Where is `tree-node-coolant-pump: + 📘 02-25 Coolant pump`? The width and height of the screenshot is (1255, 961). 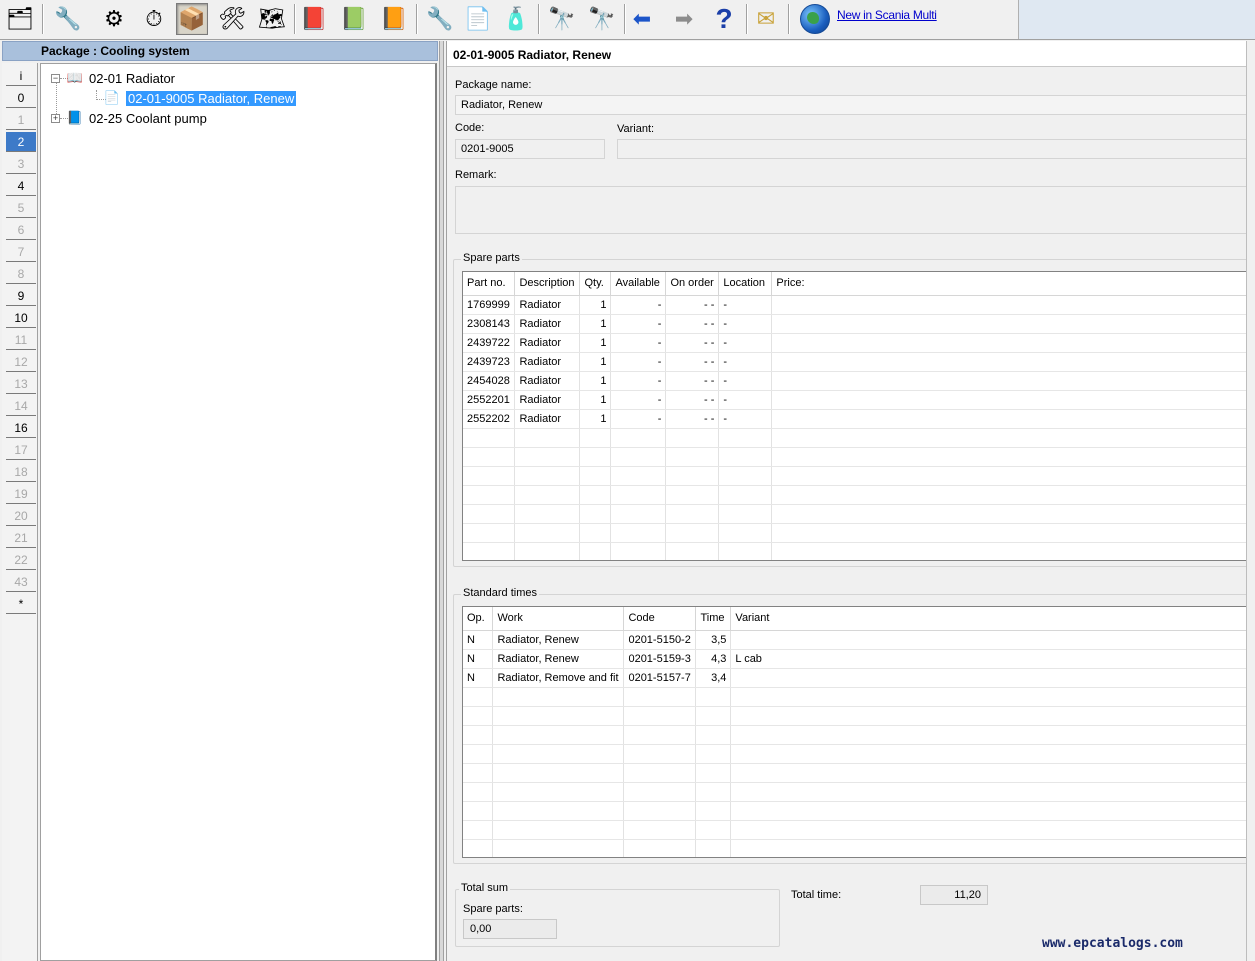
tree-node-coolant-pump: + 📘 02-25 Coolant pump is located at coordinates (129, 118).